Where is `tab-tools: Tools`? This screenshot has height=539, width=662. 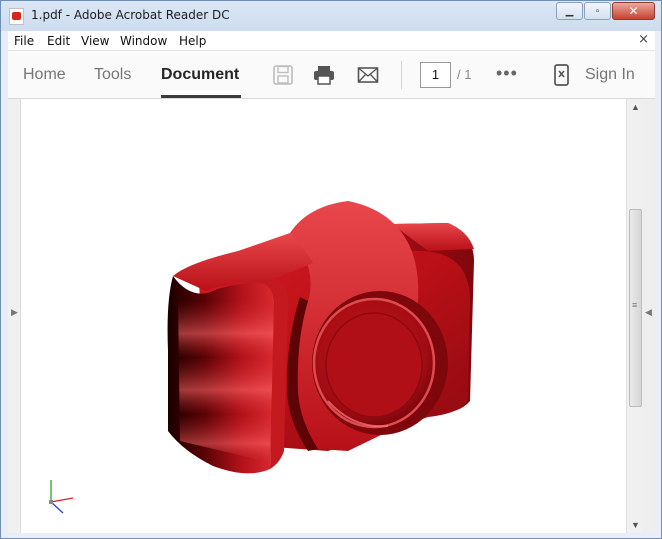 tab-tools: Tools is located at coordinates (112, 75).